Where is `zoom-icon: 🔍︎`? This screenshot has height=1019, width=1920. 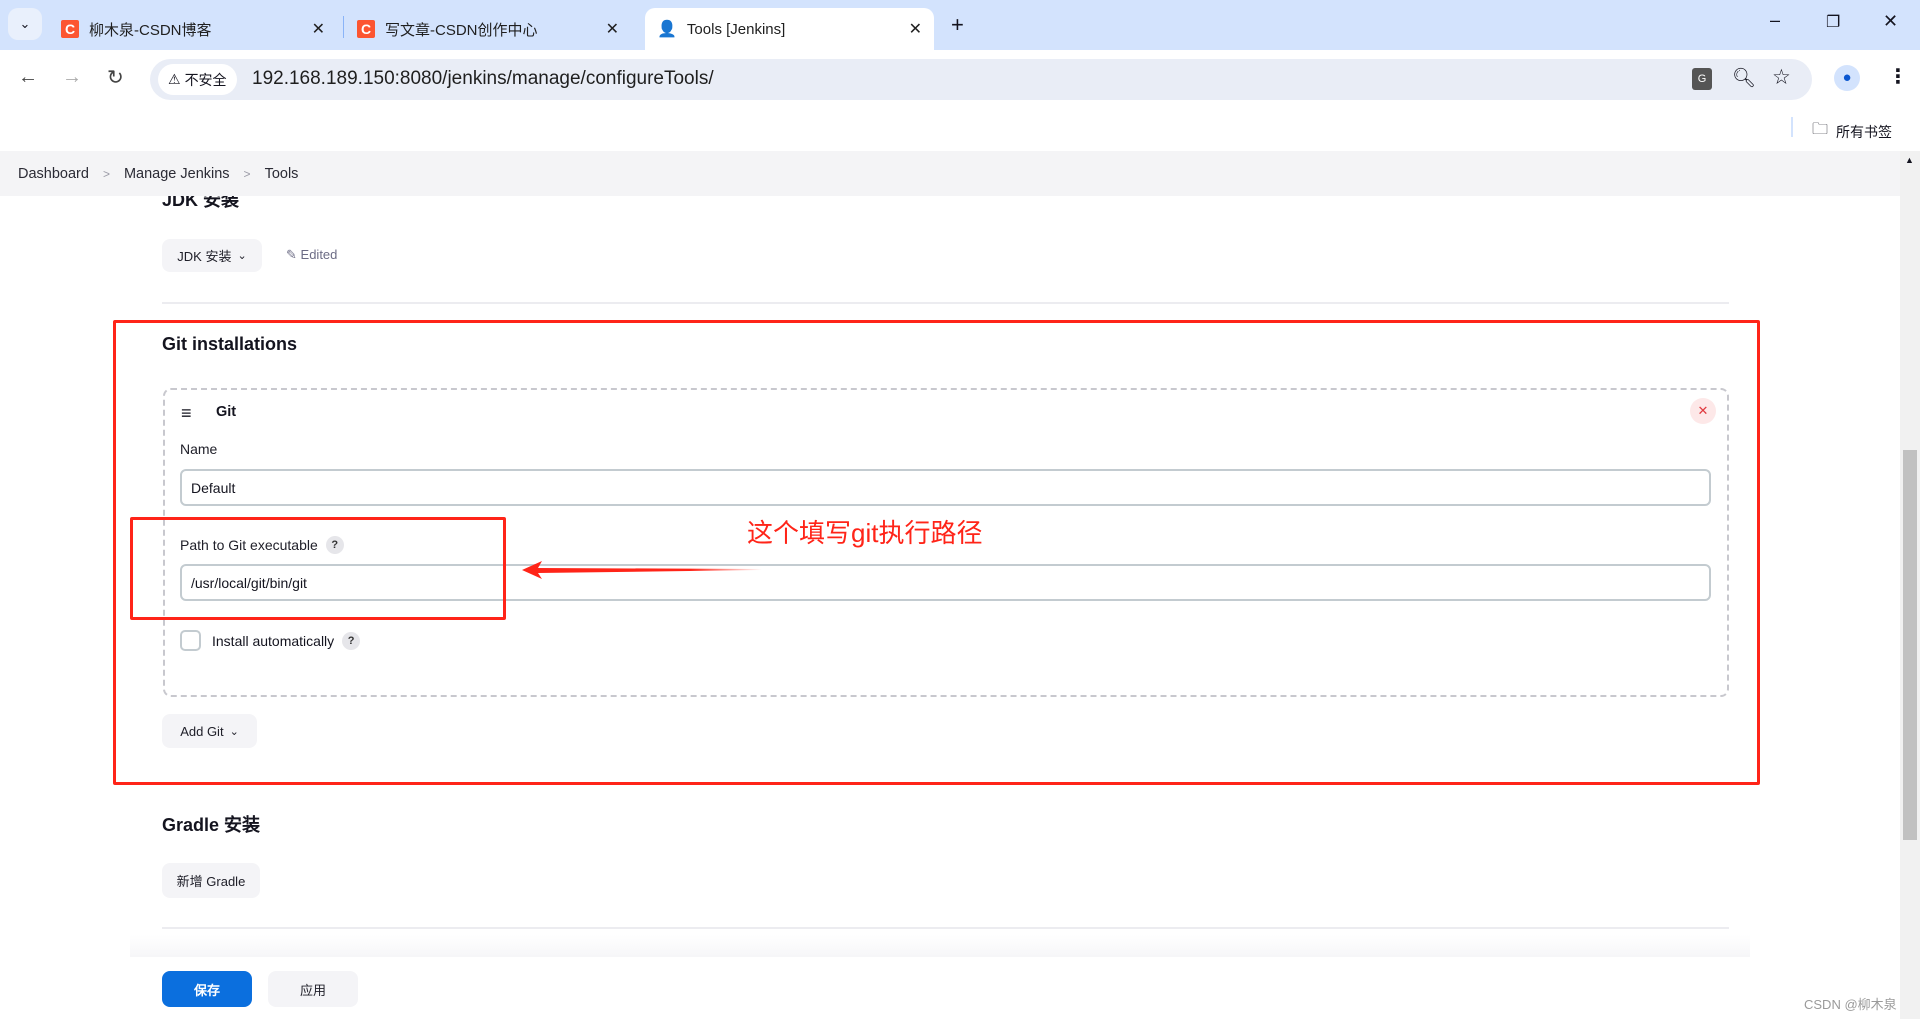
zoom-icon: 🔍︎ is located at coordinates (1744, 78).